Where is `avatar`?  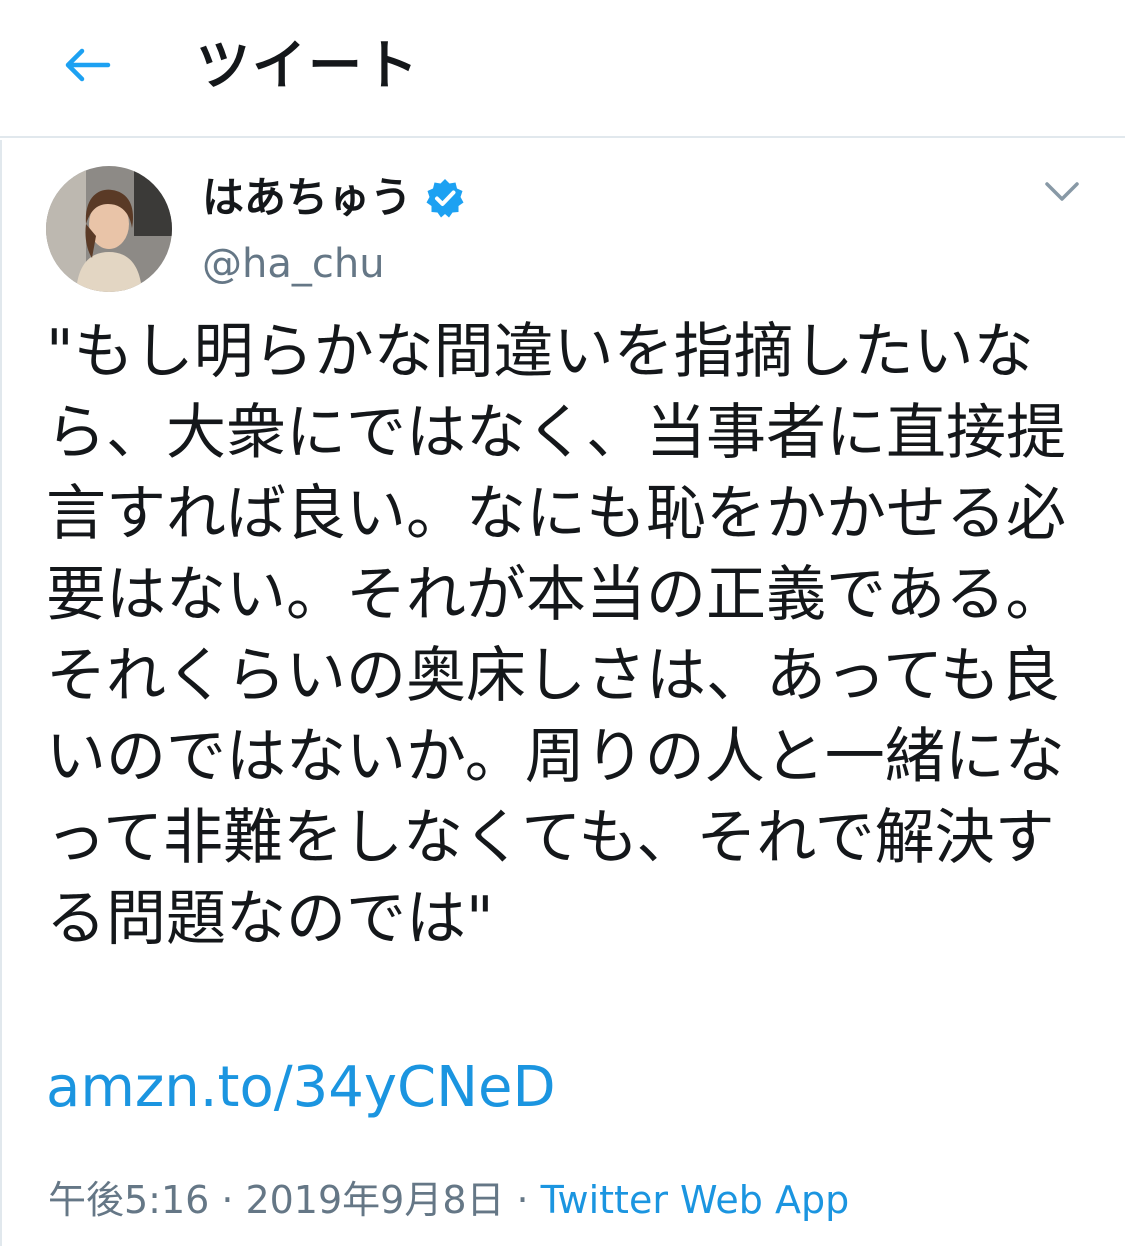
avatar is located at coordinates (109, 229).